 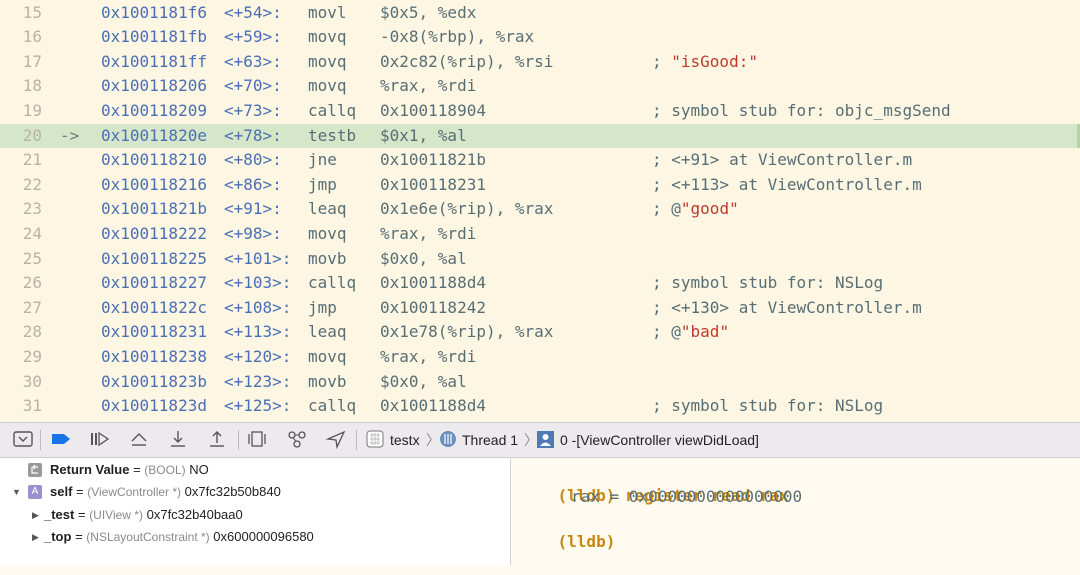 What do you see at coordinates (116, 514) in the screenshot?
I see `variable-type: (UIView *)` at bounding box center [116, 514].